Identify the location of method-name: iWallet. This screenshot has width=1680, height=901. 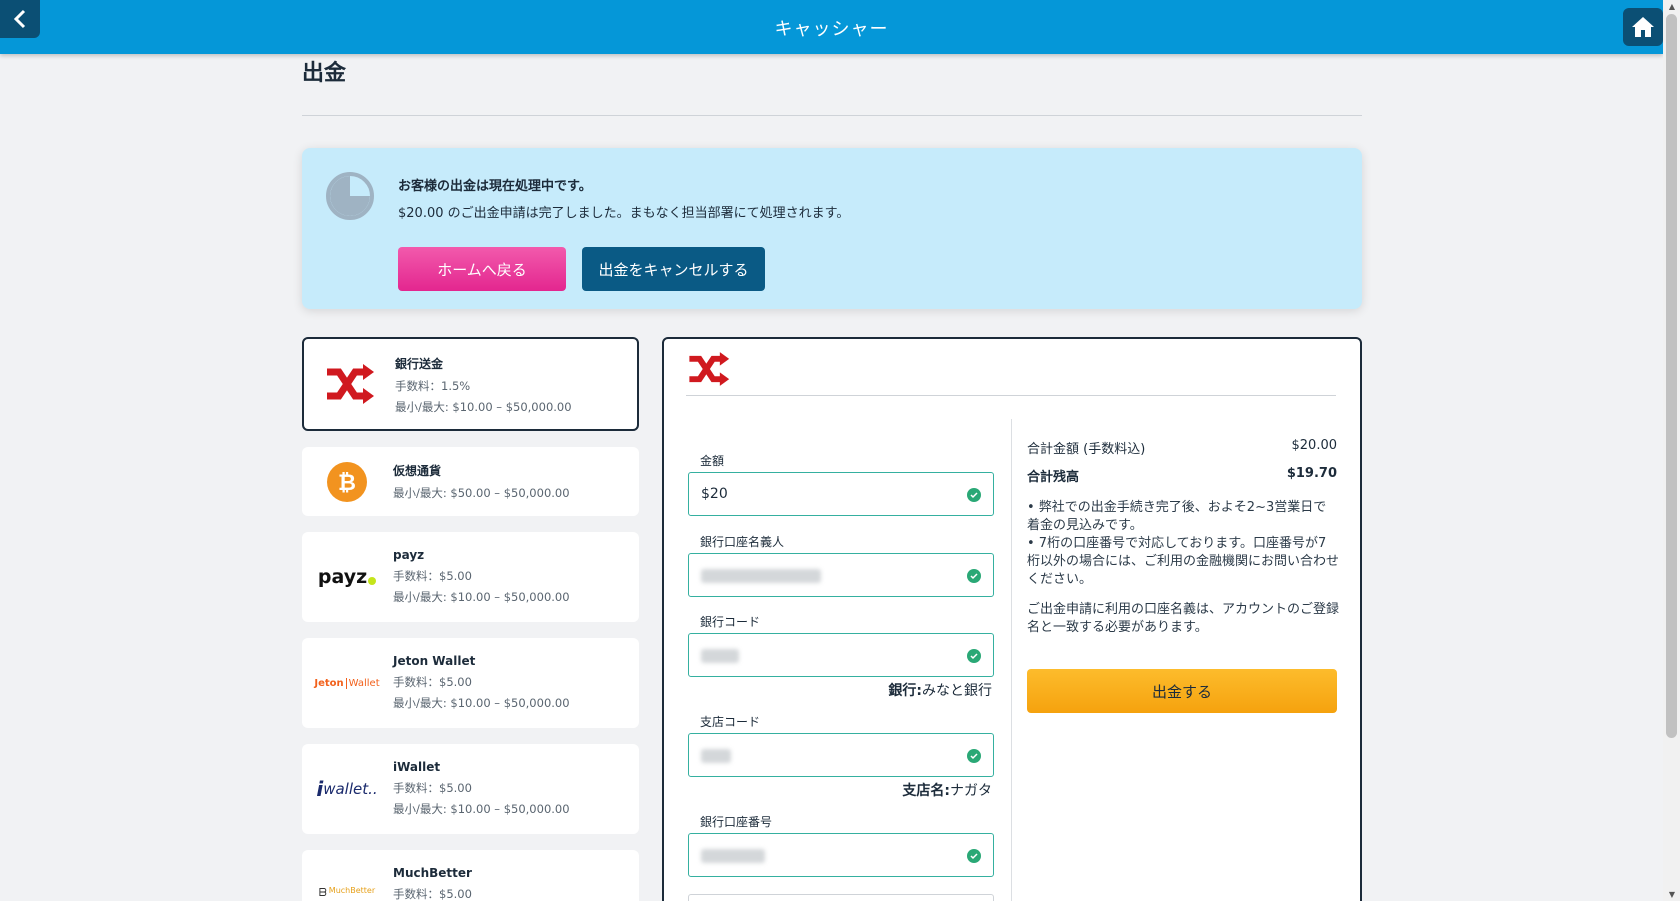
(417, 767).